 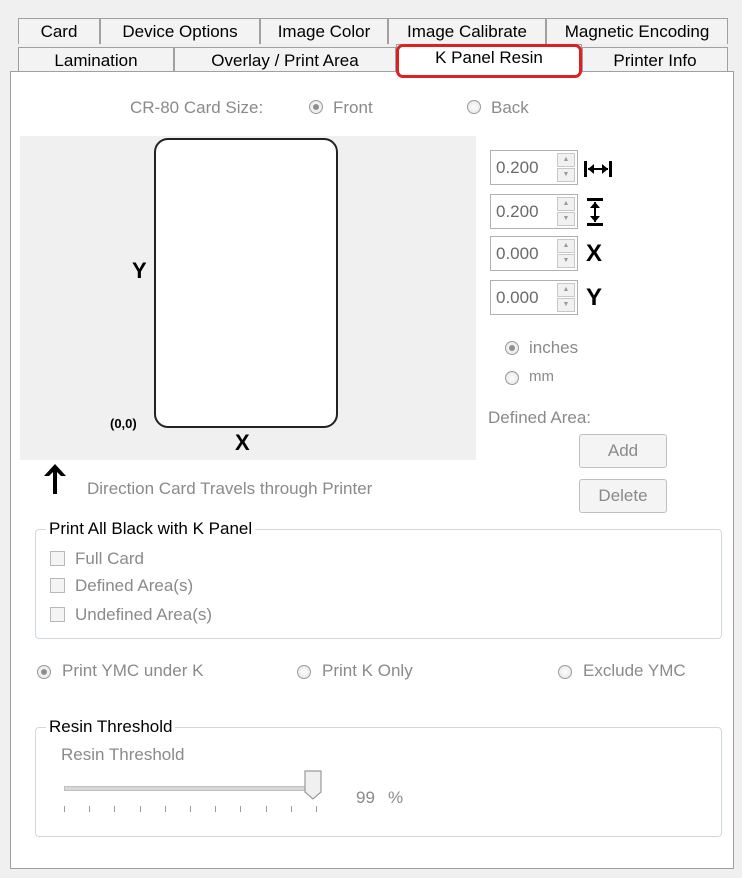 I want to click on mm-label: mm, so click(x=541, y=376).